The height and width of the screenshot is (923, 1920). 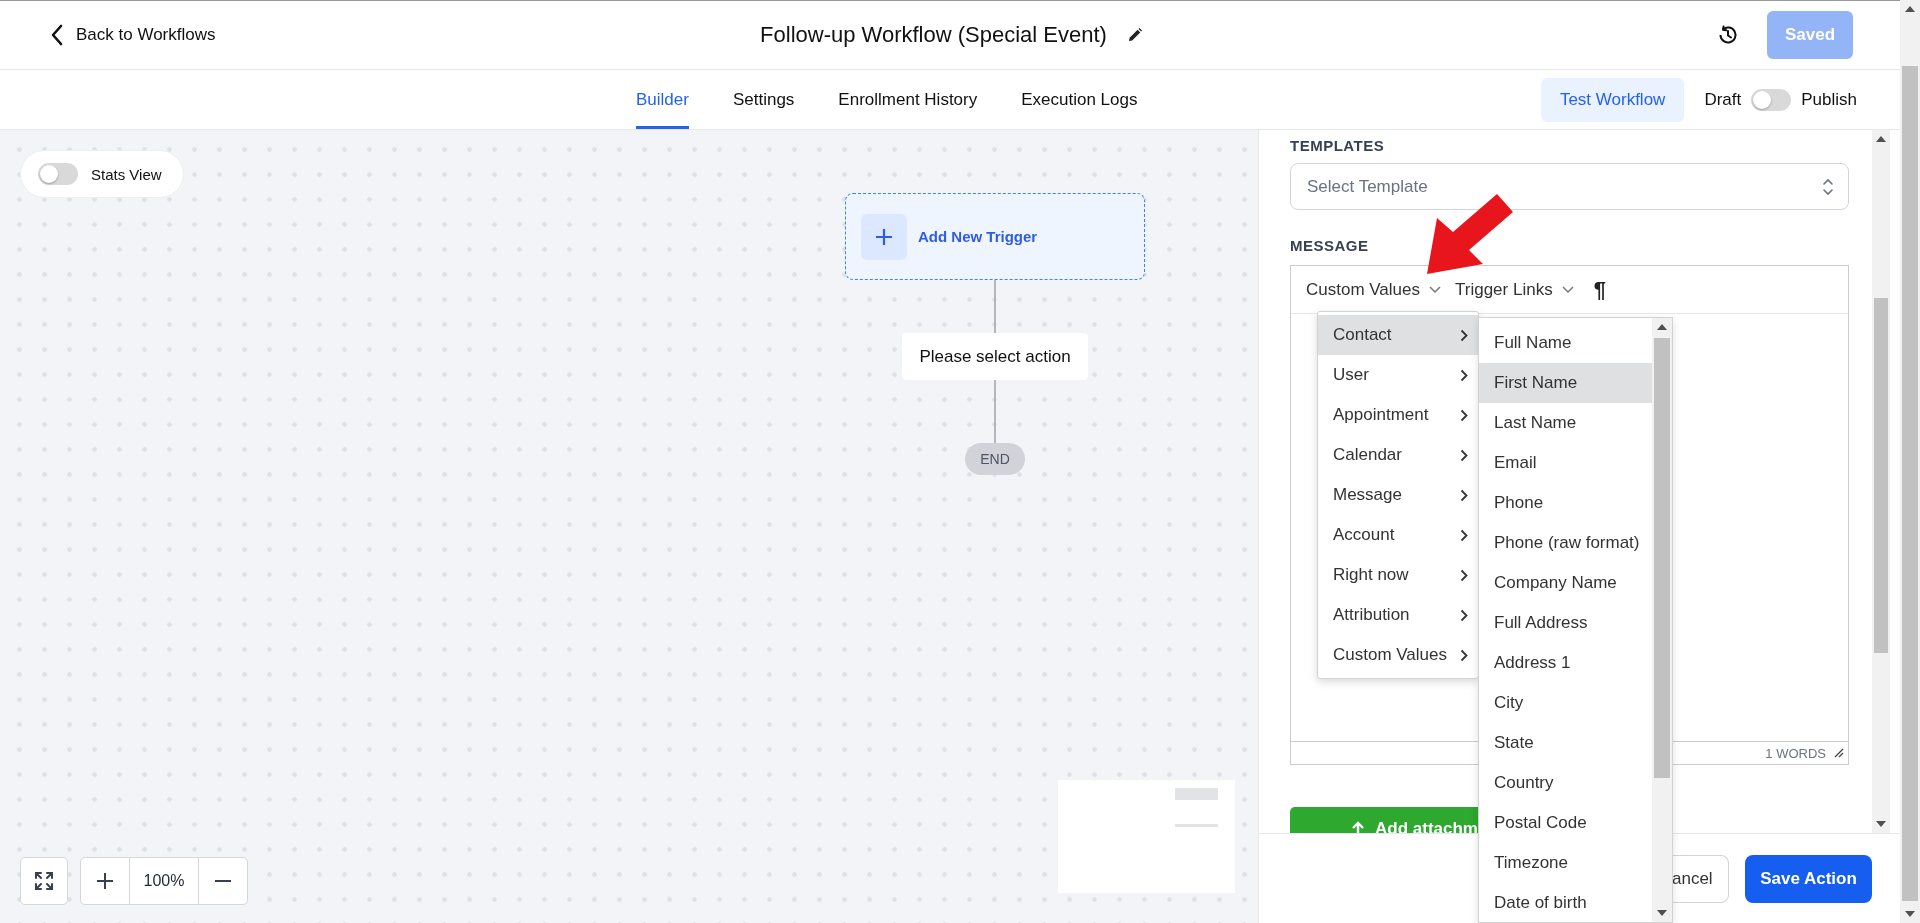 What do you see at coordinates (1079, 99) in the screenshot?
I see `tab: Execution Logs` at bounding box center [1079, 99].